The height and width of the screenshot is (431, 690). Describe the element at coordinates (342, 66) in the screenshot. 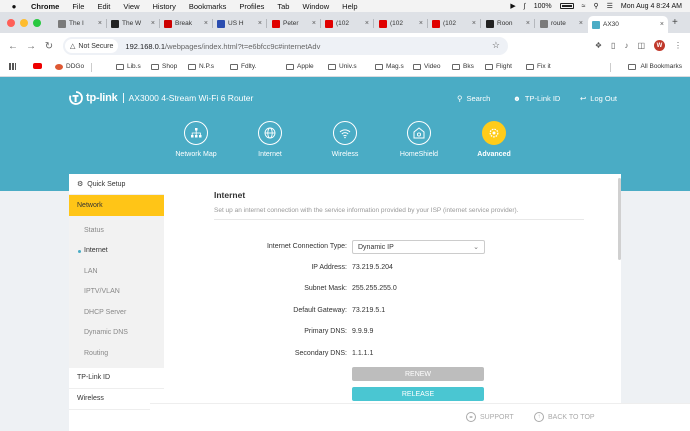

I see `bookmark-folder-univs: Univ.s` at that location.